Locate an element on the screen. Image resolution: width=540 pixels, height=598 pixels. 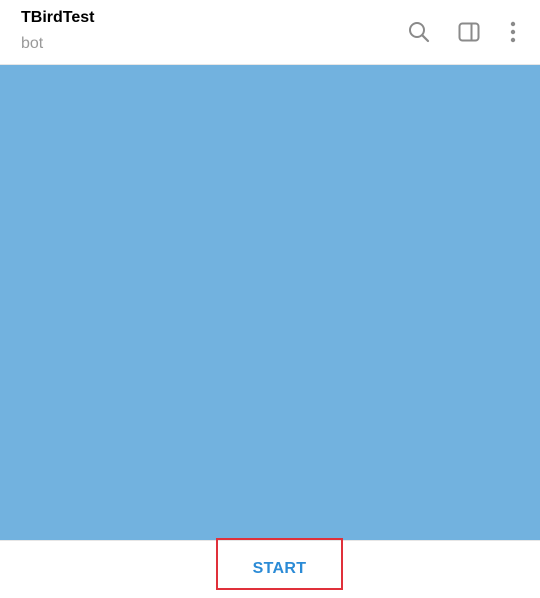
more-vertical-icon is located at coordinates (513, 32).